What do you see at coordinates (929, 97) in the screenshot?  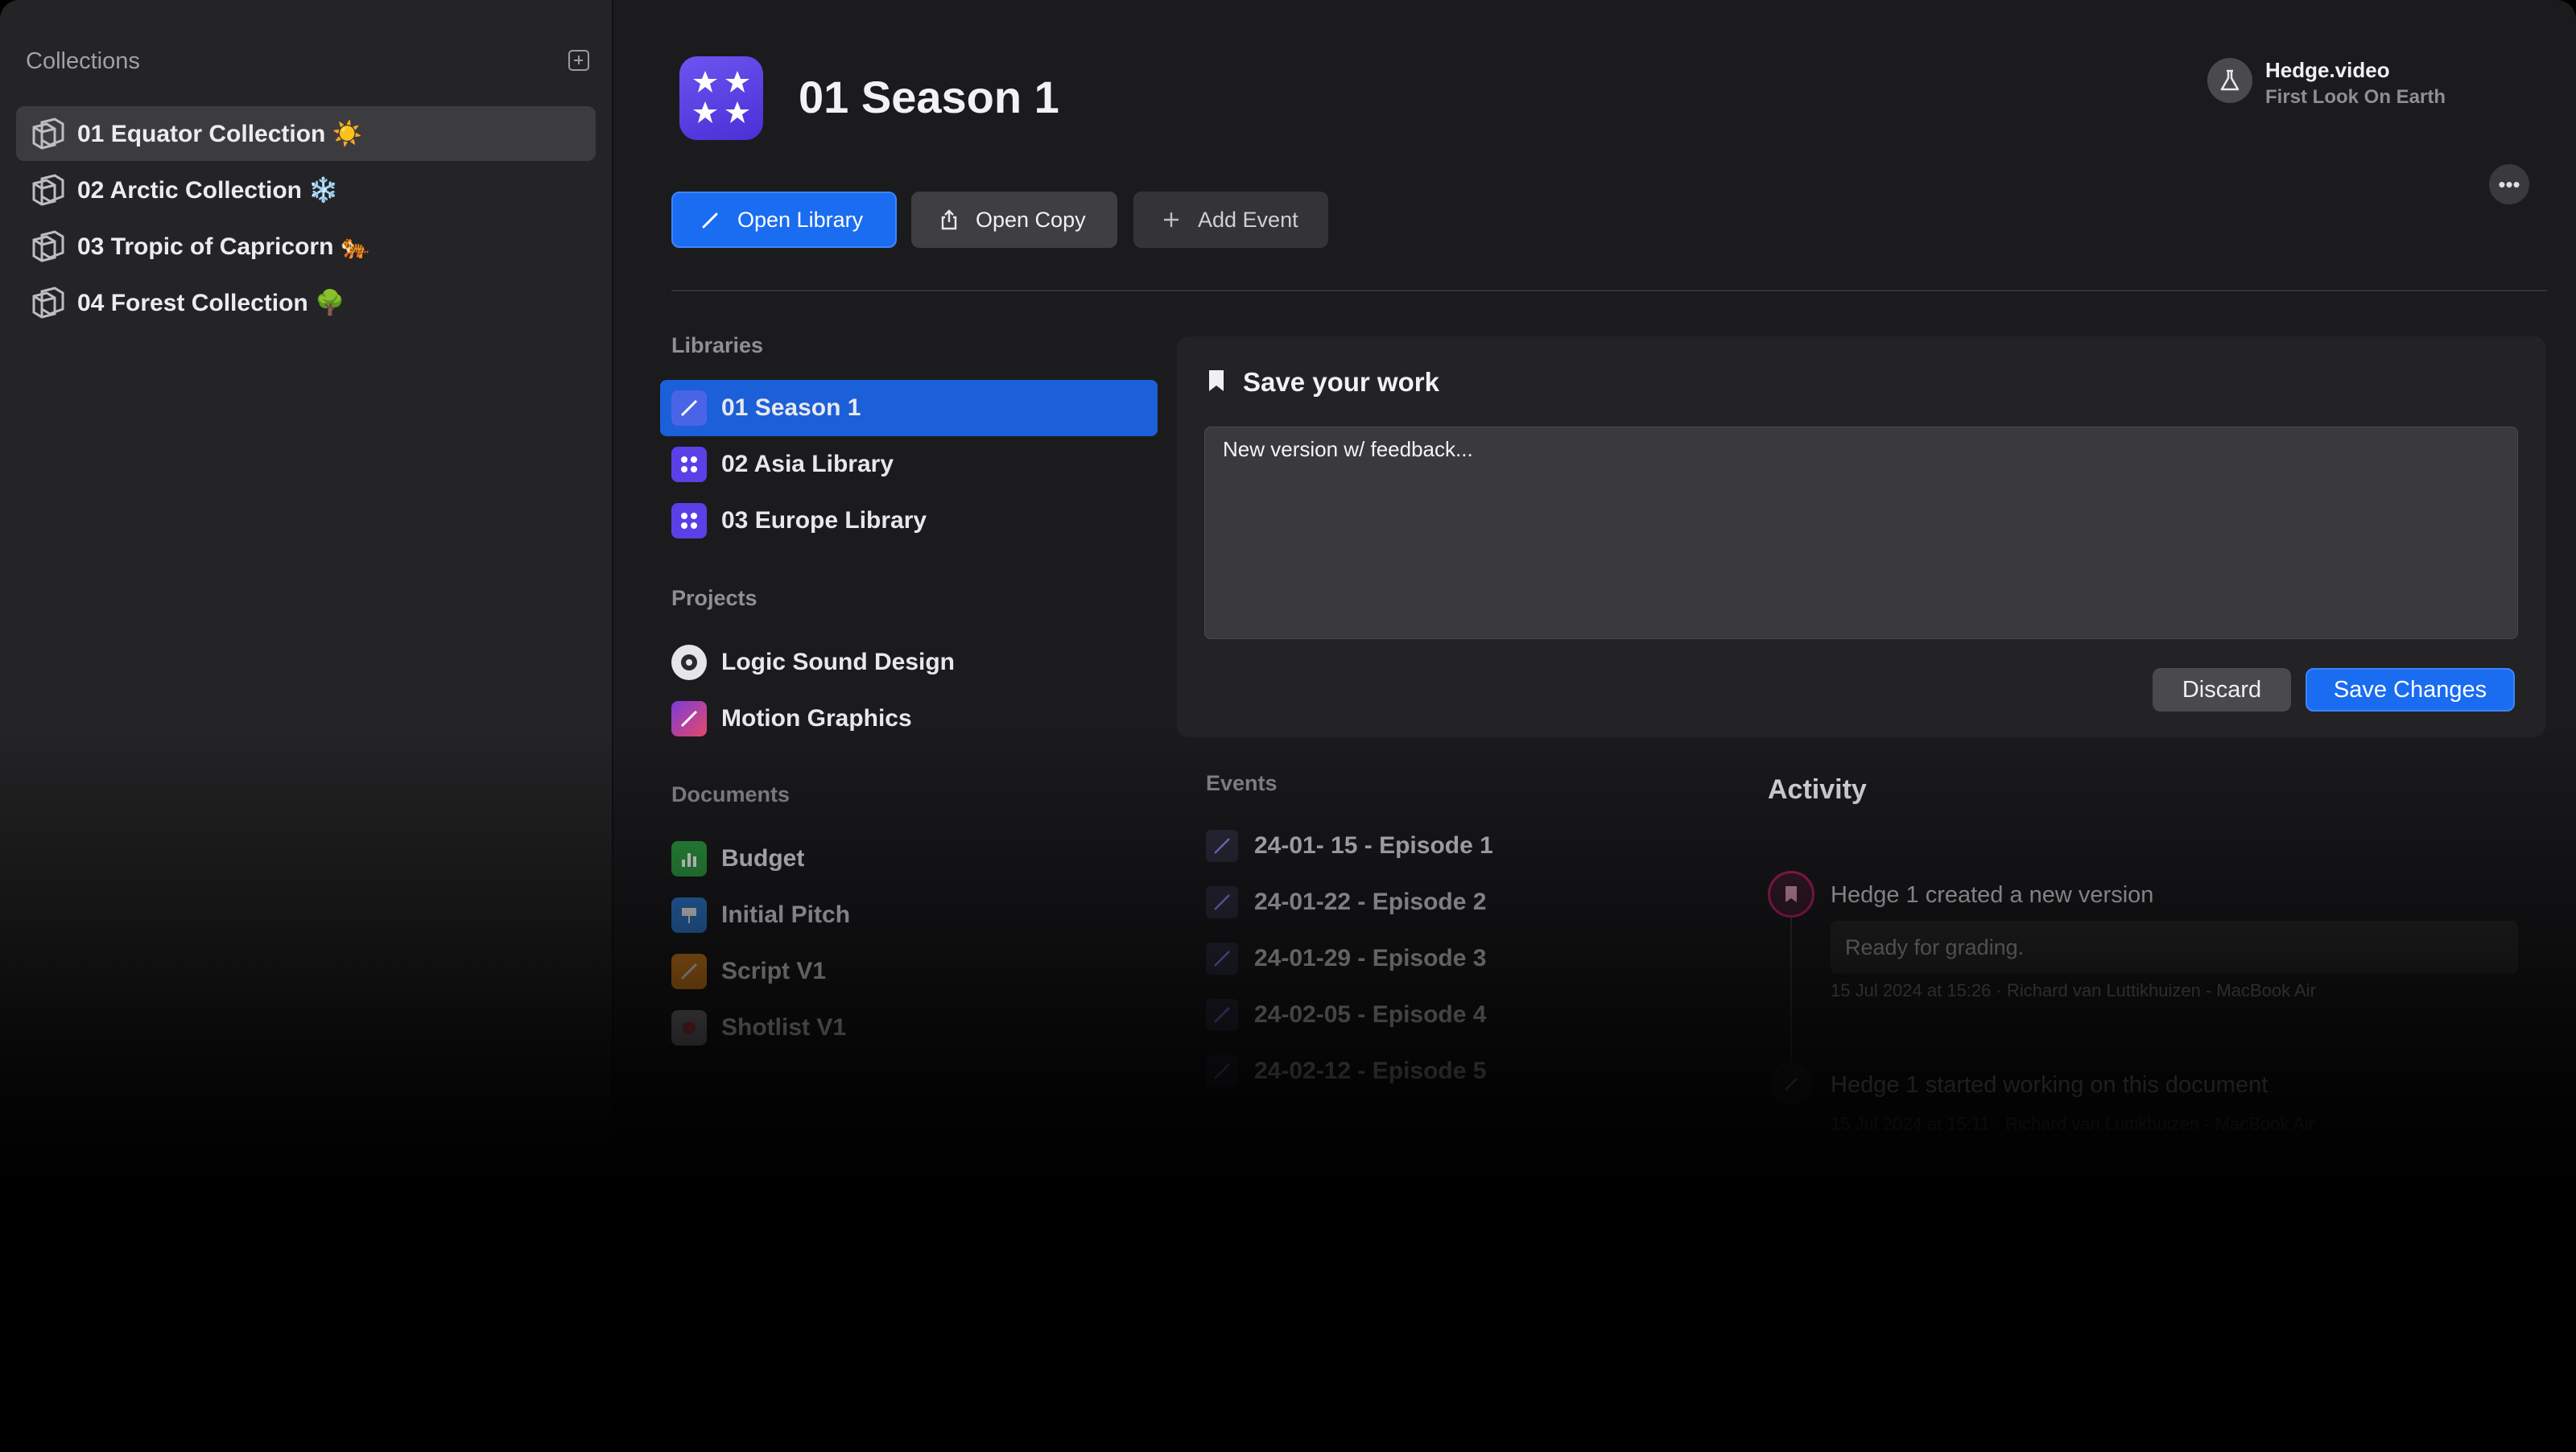 I see `page-title: 01 Season 1` at bounding box center [929, 97].